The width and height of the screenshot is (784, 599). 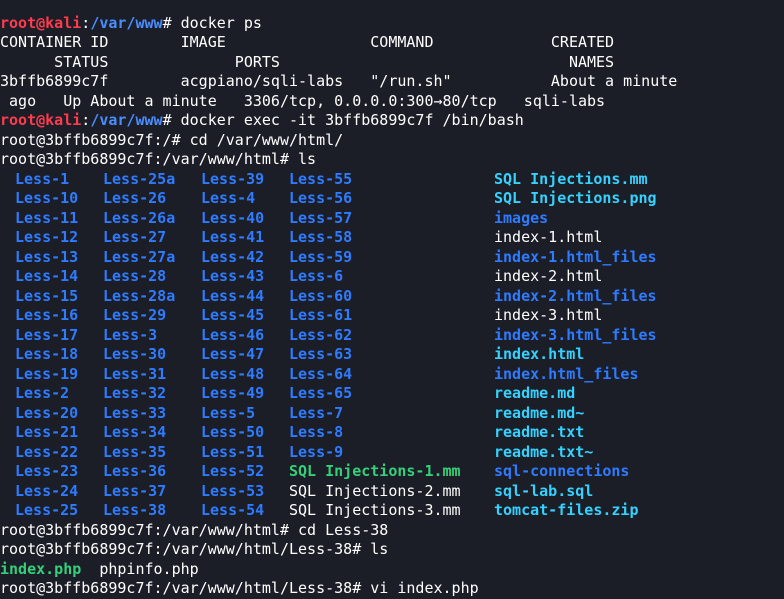 I want to click on ls-entry: readme.txt, so click(x=539, y=432).